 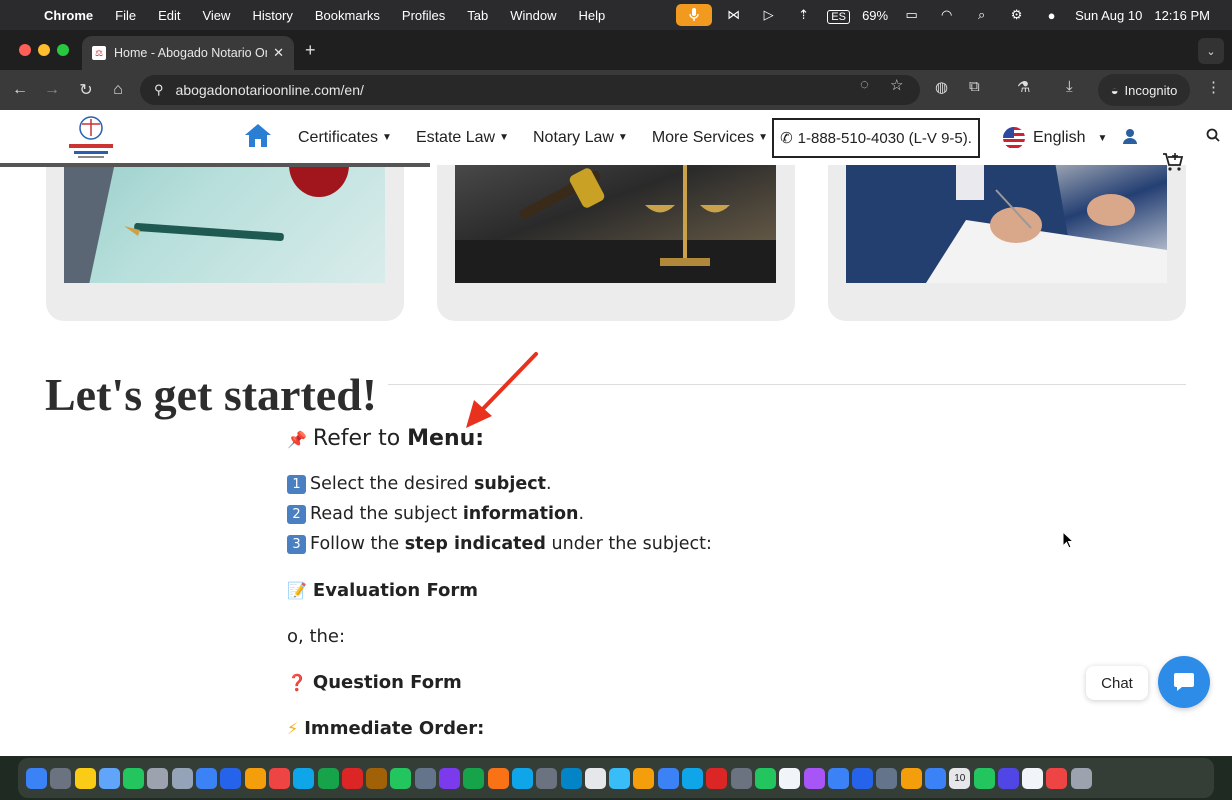 What do you see at coordinates (946, 15) in the screenshot?
I see `wifi-icon: ◠` at bounding box center [946, 15].